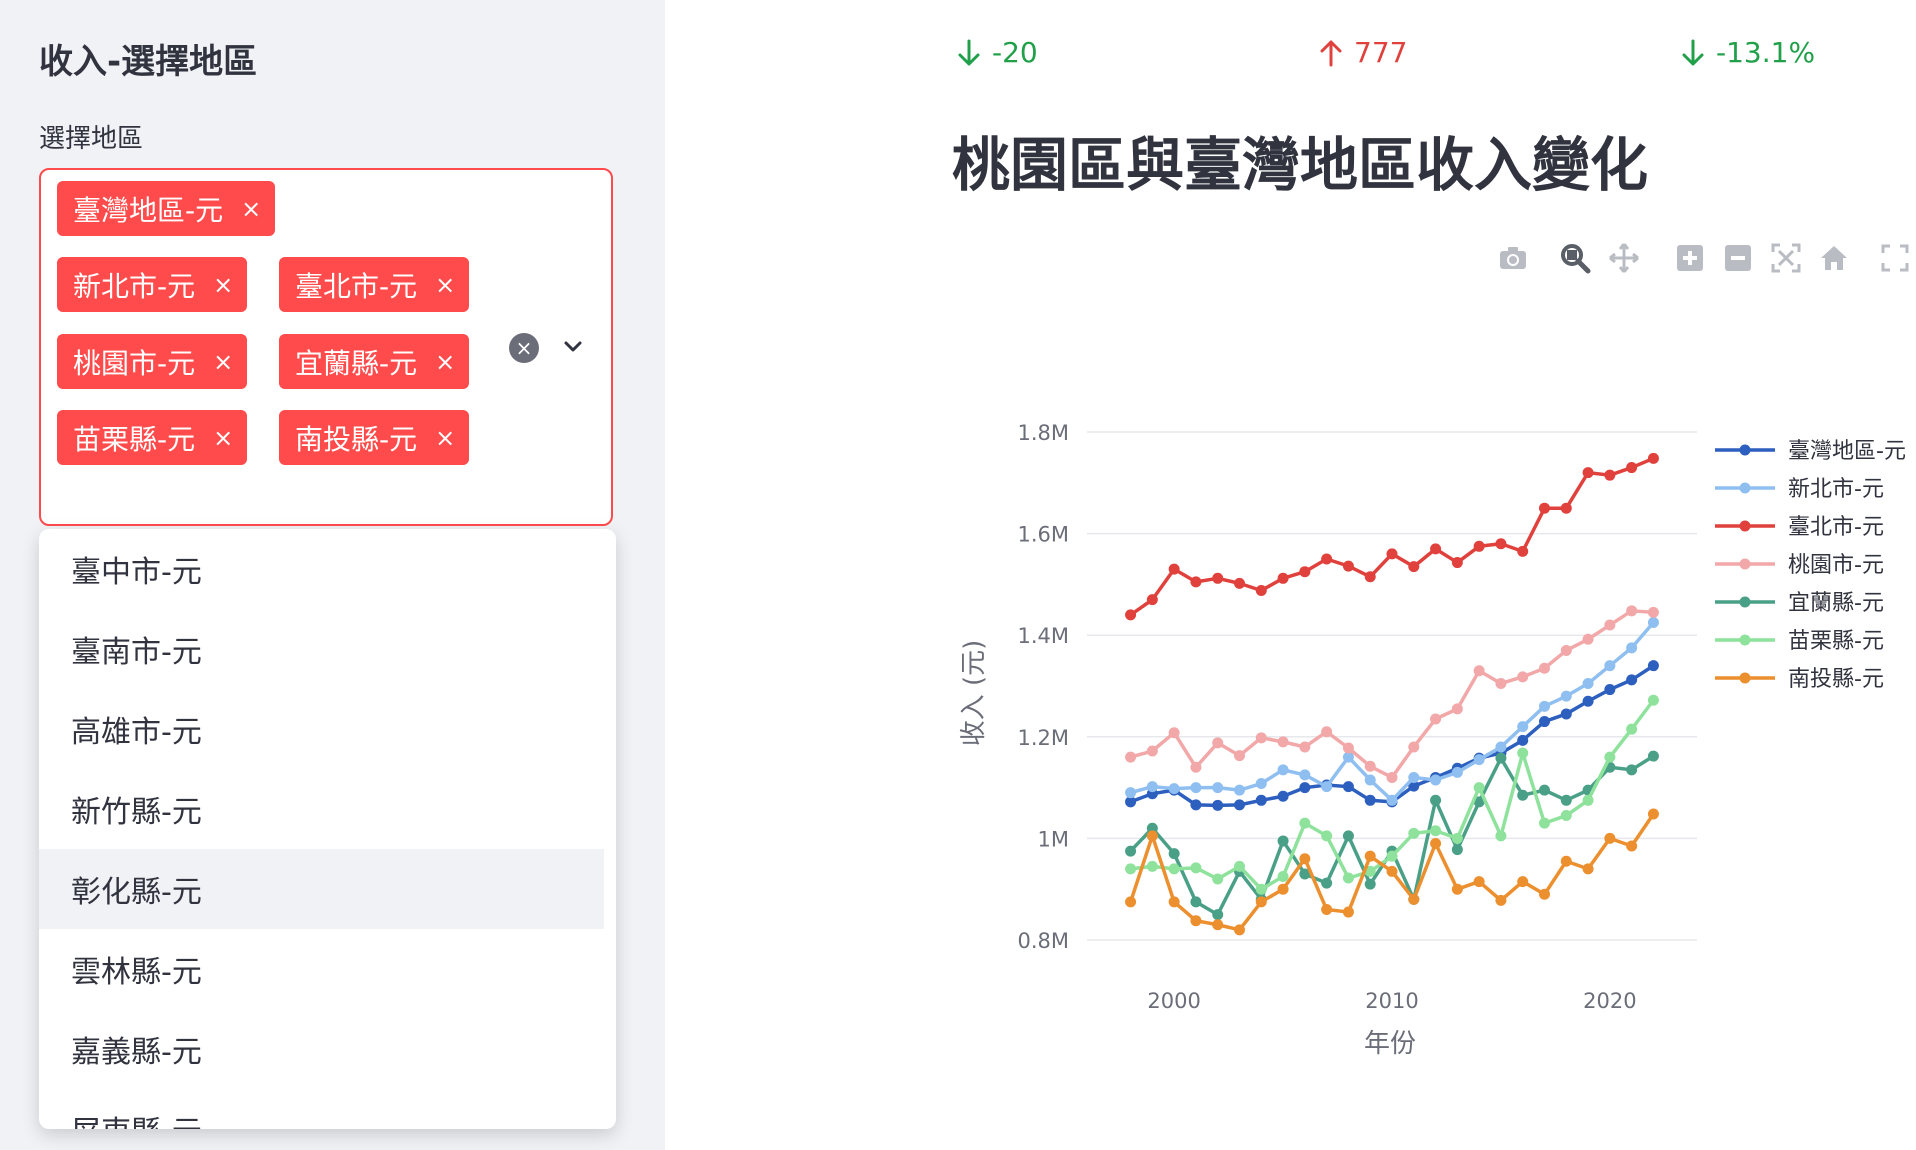 This screenshot has width=1916, height=1150. Describe the element at coordinates (321, 569) in the screenshot. I see `dropdown-option: 臺中市-元` at that location.